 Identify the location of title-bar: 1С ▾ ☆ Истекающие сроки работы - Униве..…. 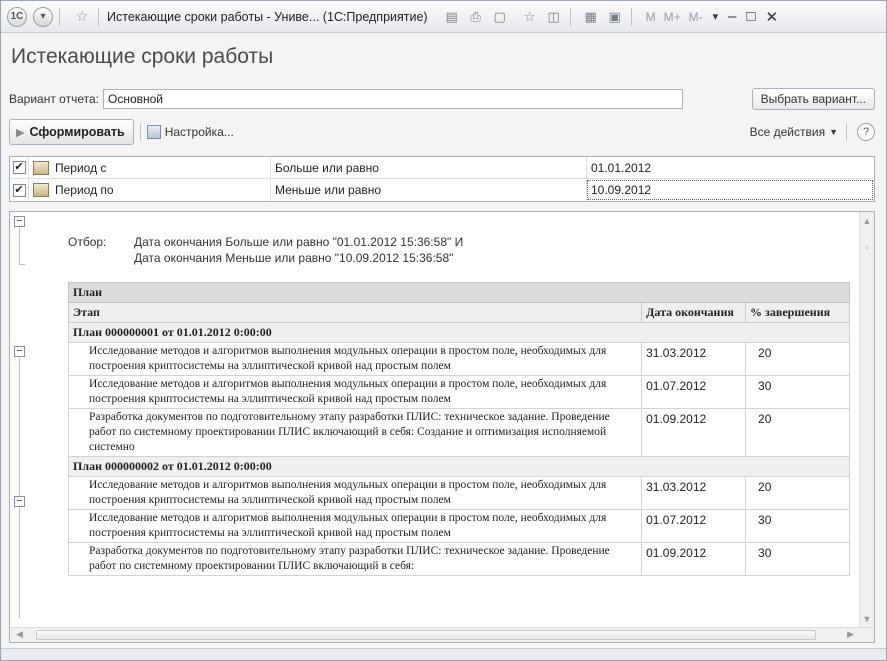
(443, 17).